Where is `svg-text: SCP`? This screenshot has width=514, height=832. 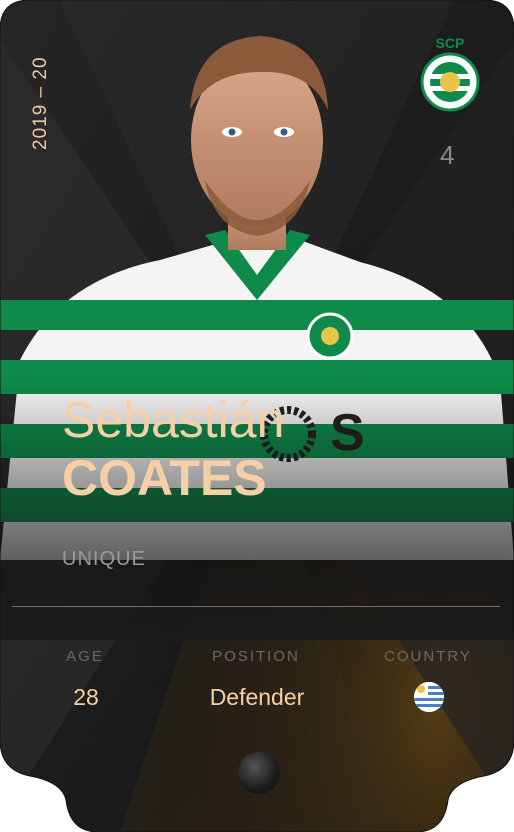 svg-text: SCP is located at coordinates (450, 43).